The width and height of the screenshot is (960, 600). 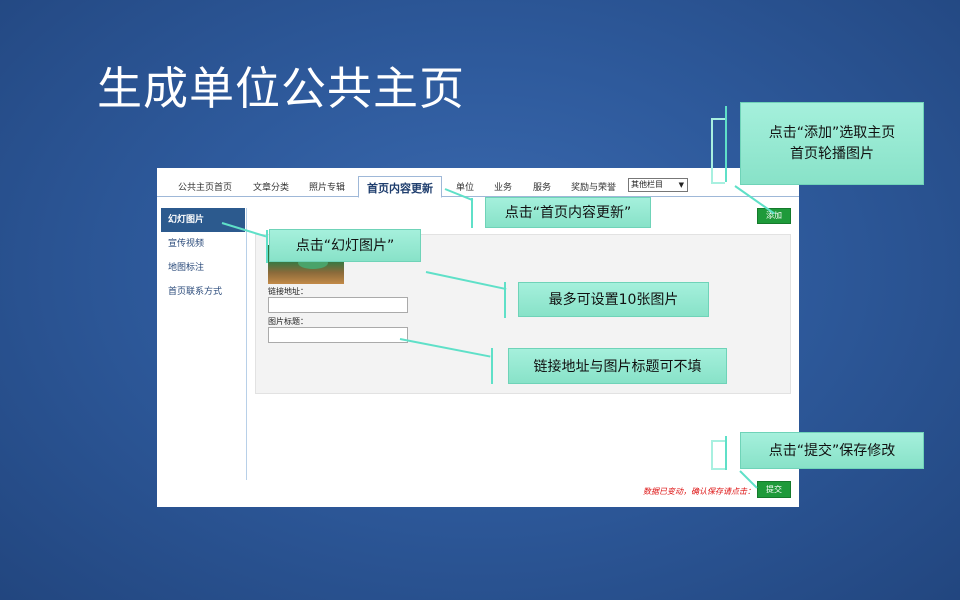 What do you see at coordinates (503, 186) in the screenshot?
I see `tab-business: 业务` at bounding box center [503, 186].